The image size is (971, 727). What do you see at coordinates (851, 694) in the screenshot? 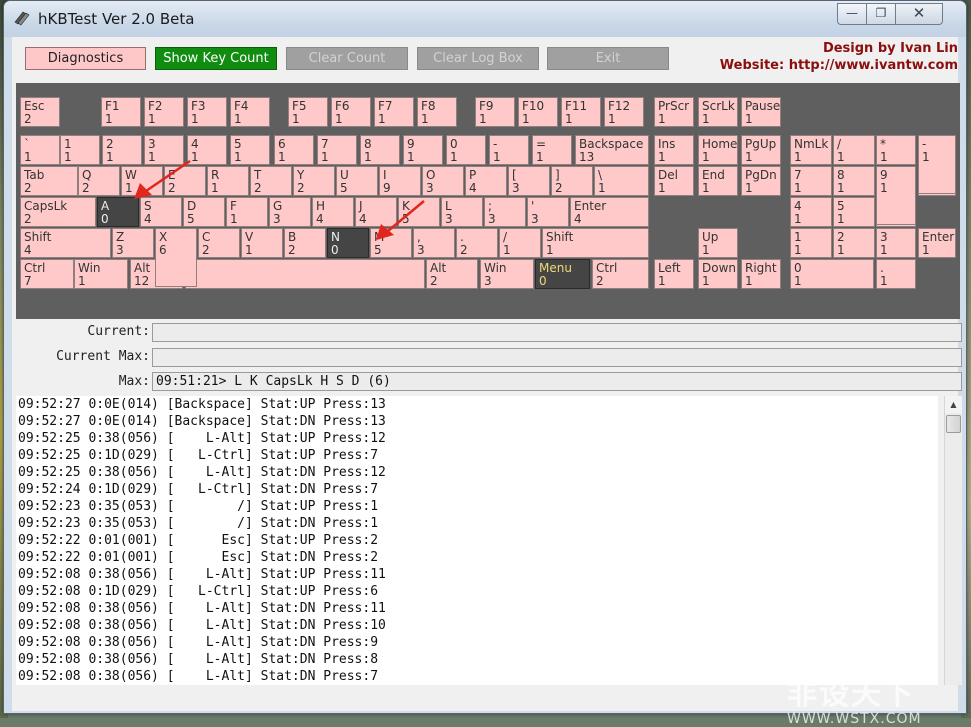
I see `watermark-cn: 非设天下` at bounding box center [851, 694].